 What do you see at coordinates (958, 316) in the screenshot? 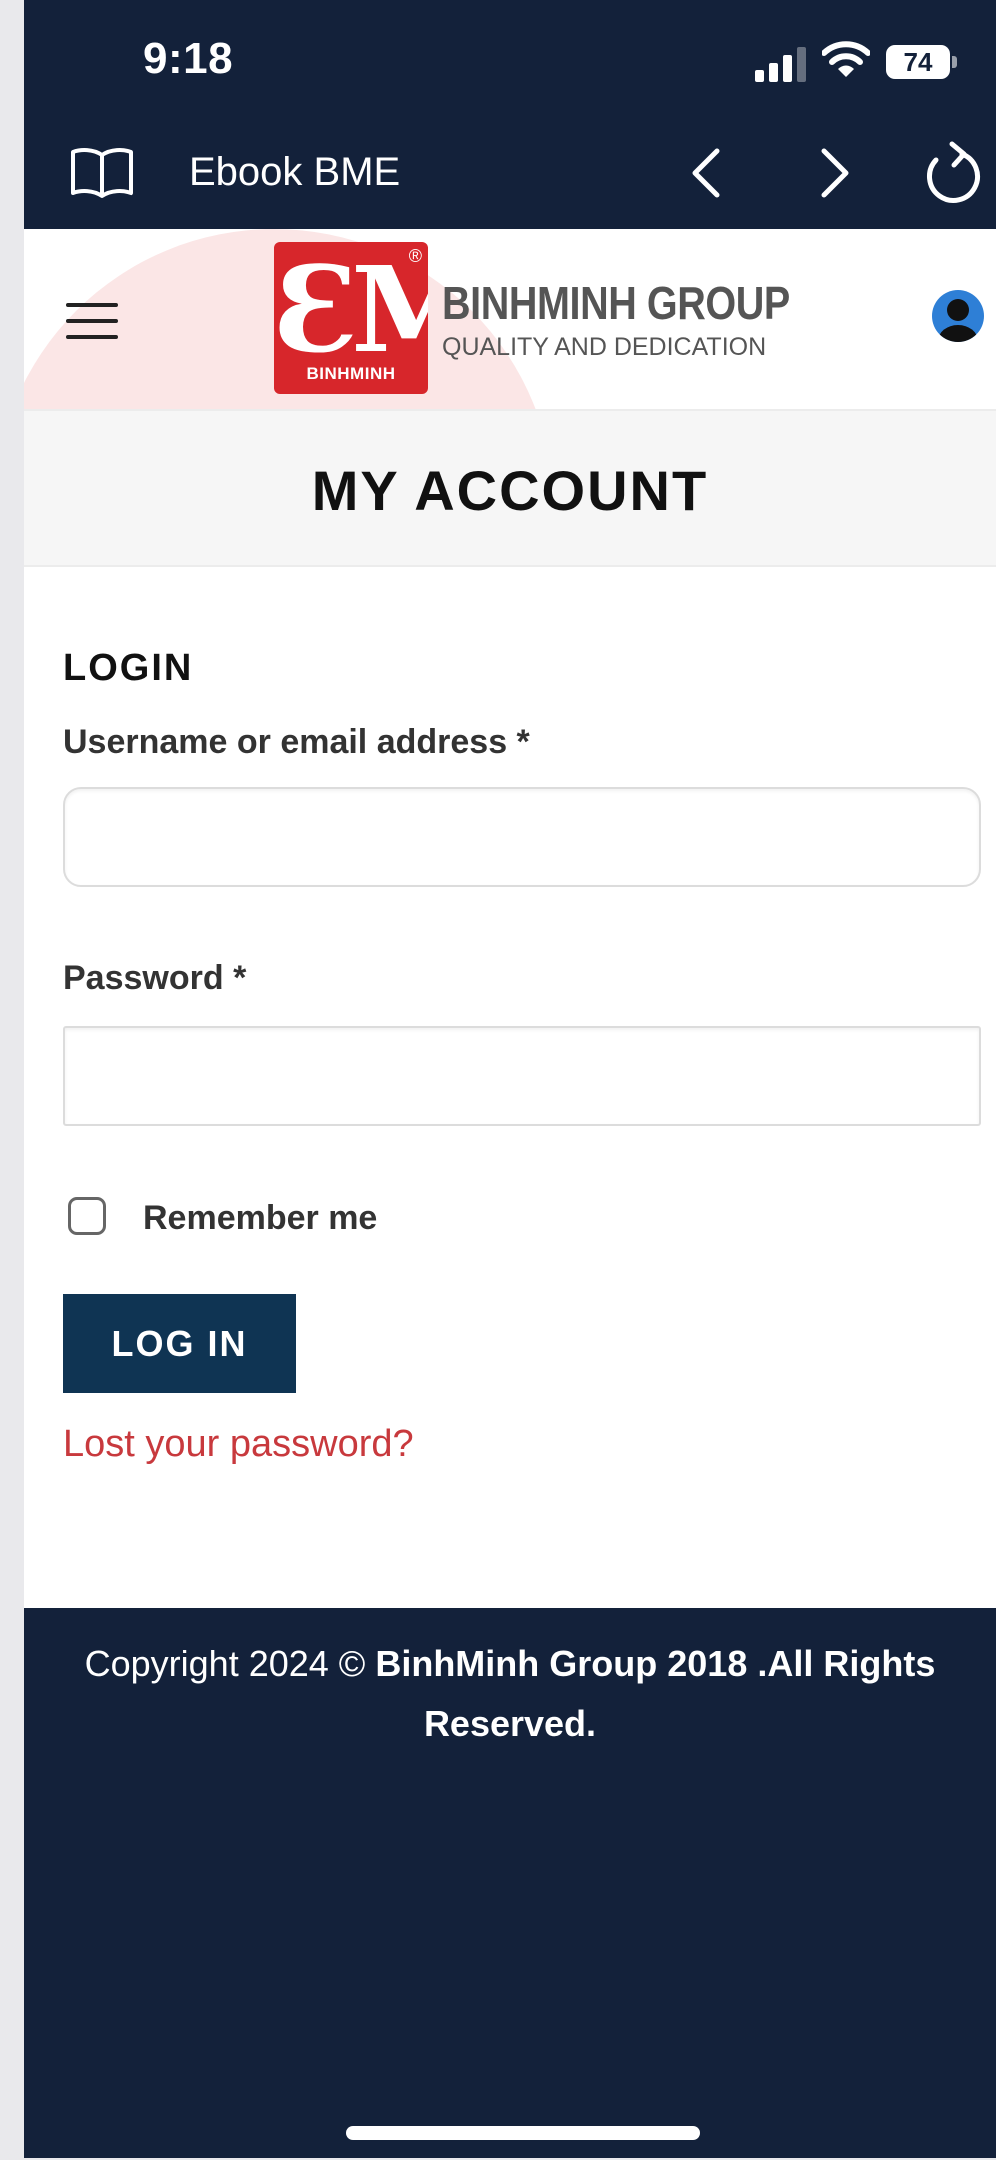
I see `user-account-icon` at bounding box center [958, 316].